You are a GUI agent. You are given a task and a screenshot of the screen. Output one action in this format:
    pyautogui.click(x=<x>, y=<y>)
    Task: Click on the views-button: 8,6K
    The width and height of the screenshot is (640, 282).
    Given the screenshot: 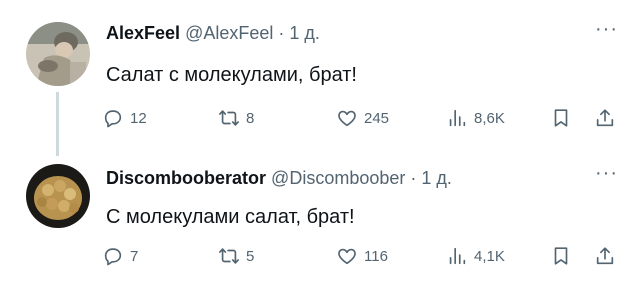 What is the action you would take?
    pyautogui.click(x=475, y=118)
    